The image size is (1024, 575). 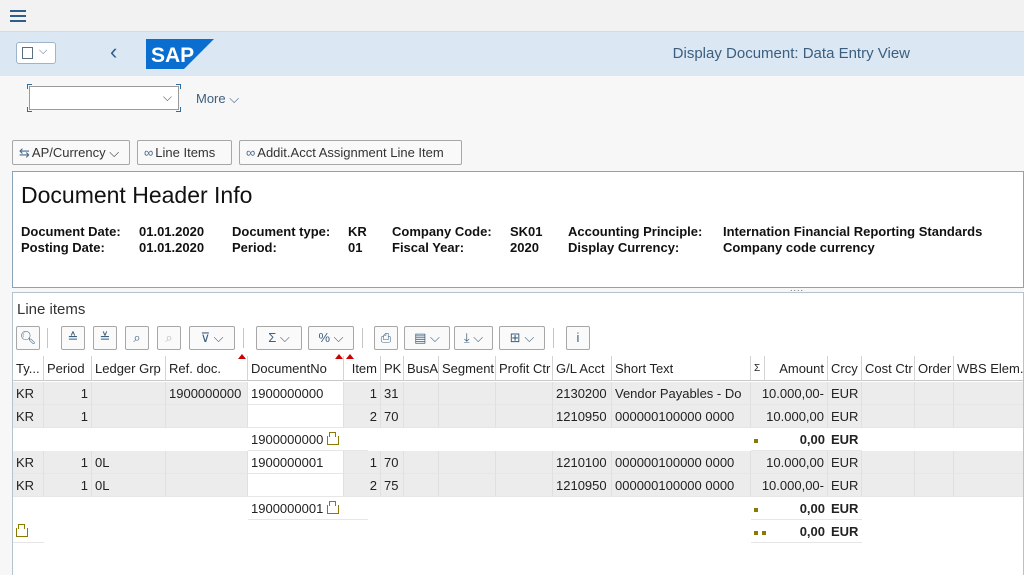 What do you see at coordinates (113, 52) in the screenshot?
I see `back-icon: ‹` at bounding box center [113, 52].